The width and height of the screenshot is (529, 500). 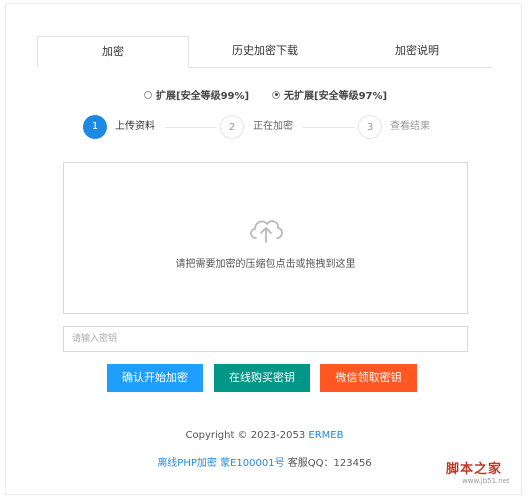 I want to click on wechat-get-key-button: 微信领取密钥, so click(x=368, y=378).